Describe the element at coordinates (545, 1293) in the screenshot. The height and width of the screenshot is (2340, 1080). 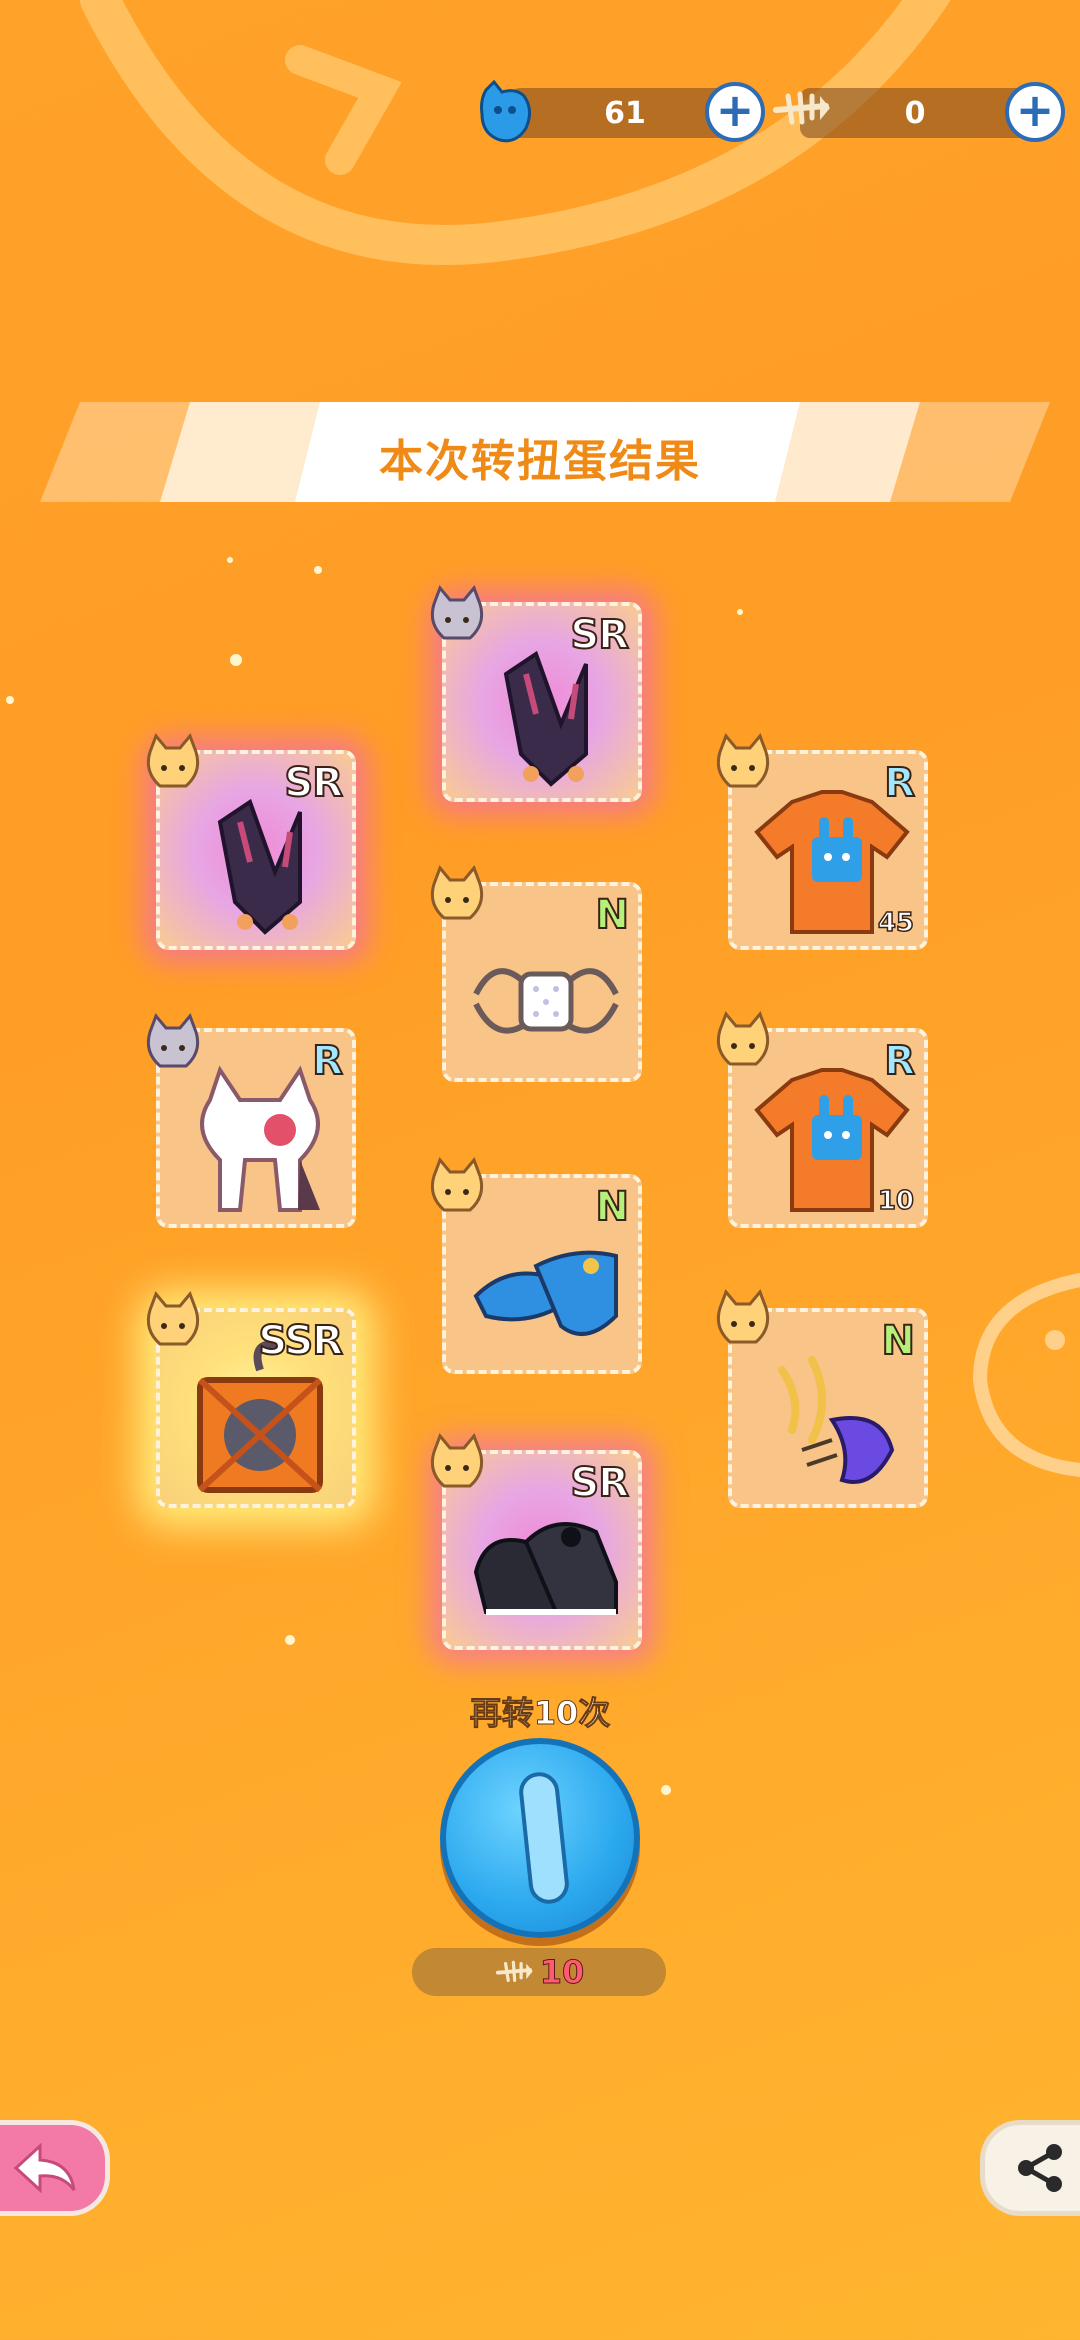
I see `blue-sandals-icon` at that location.